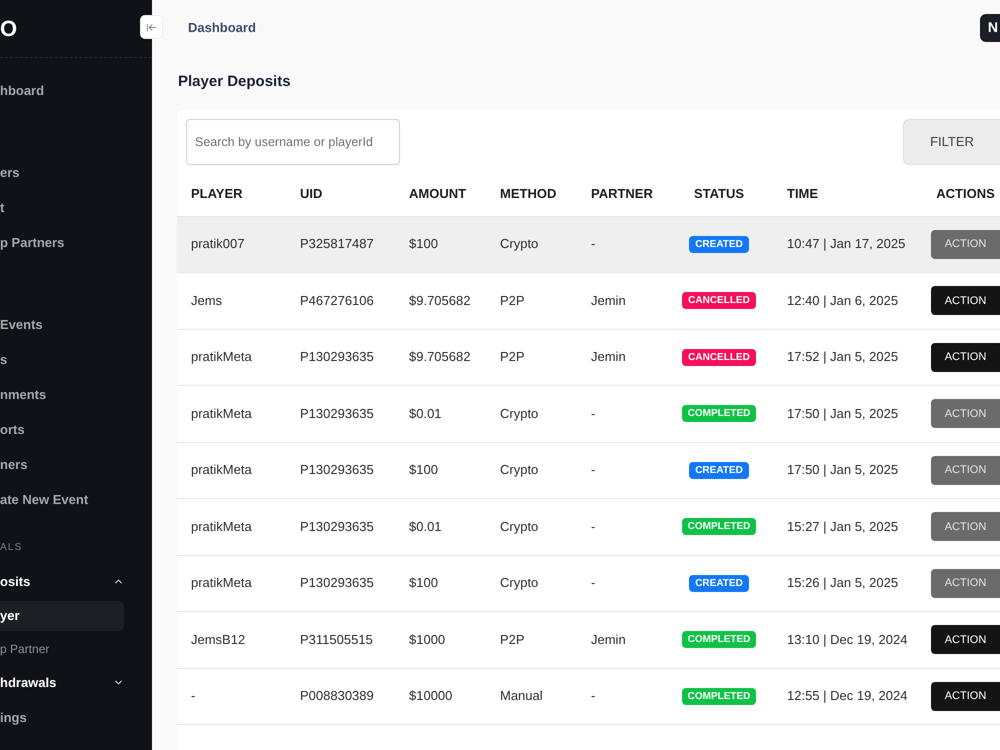 This screenshot has width=1000, height=750. I want to click on sidebar-group-label: osits, so click(15, 582).